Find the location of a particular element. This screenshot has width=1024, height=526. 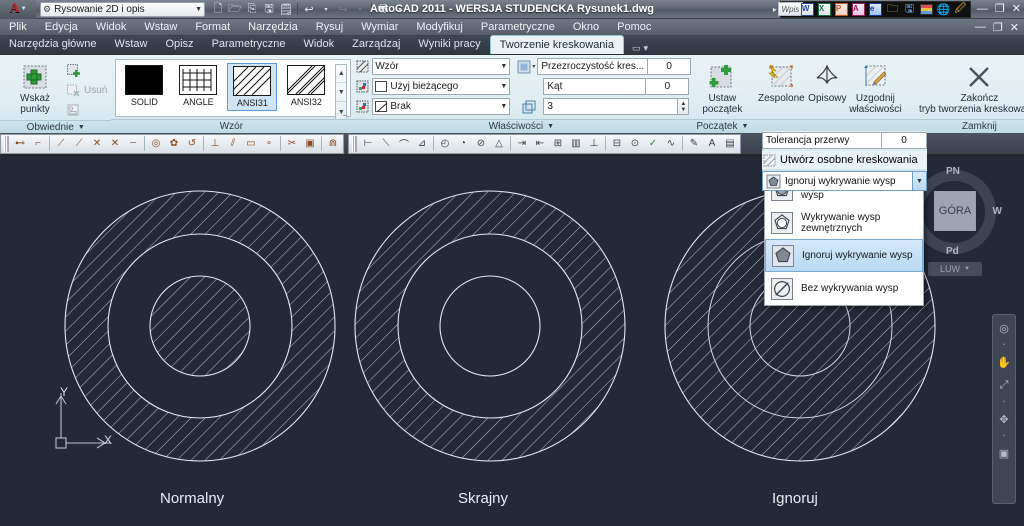

menu-item-modyfikuj: Modyfikuj is located at coordinates (439, 27).